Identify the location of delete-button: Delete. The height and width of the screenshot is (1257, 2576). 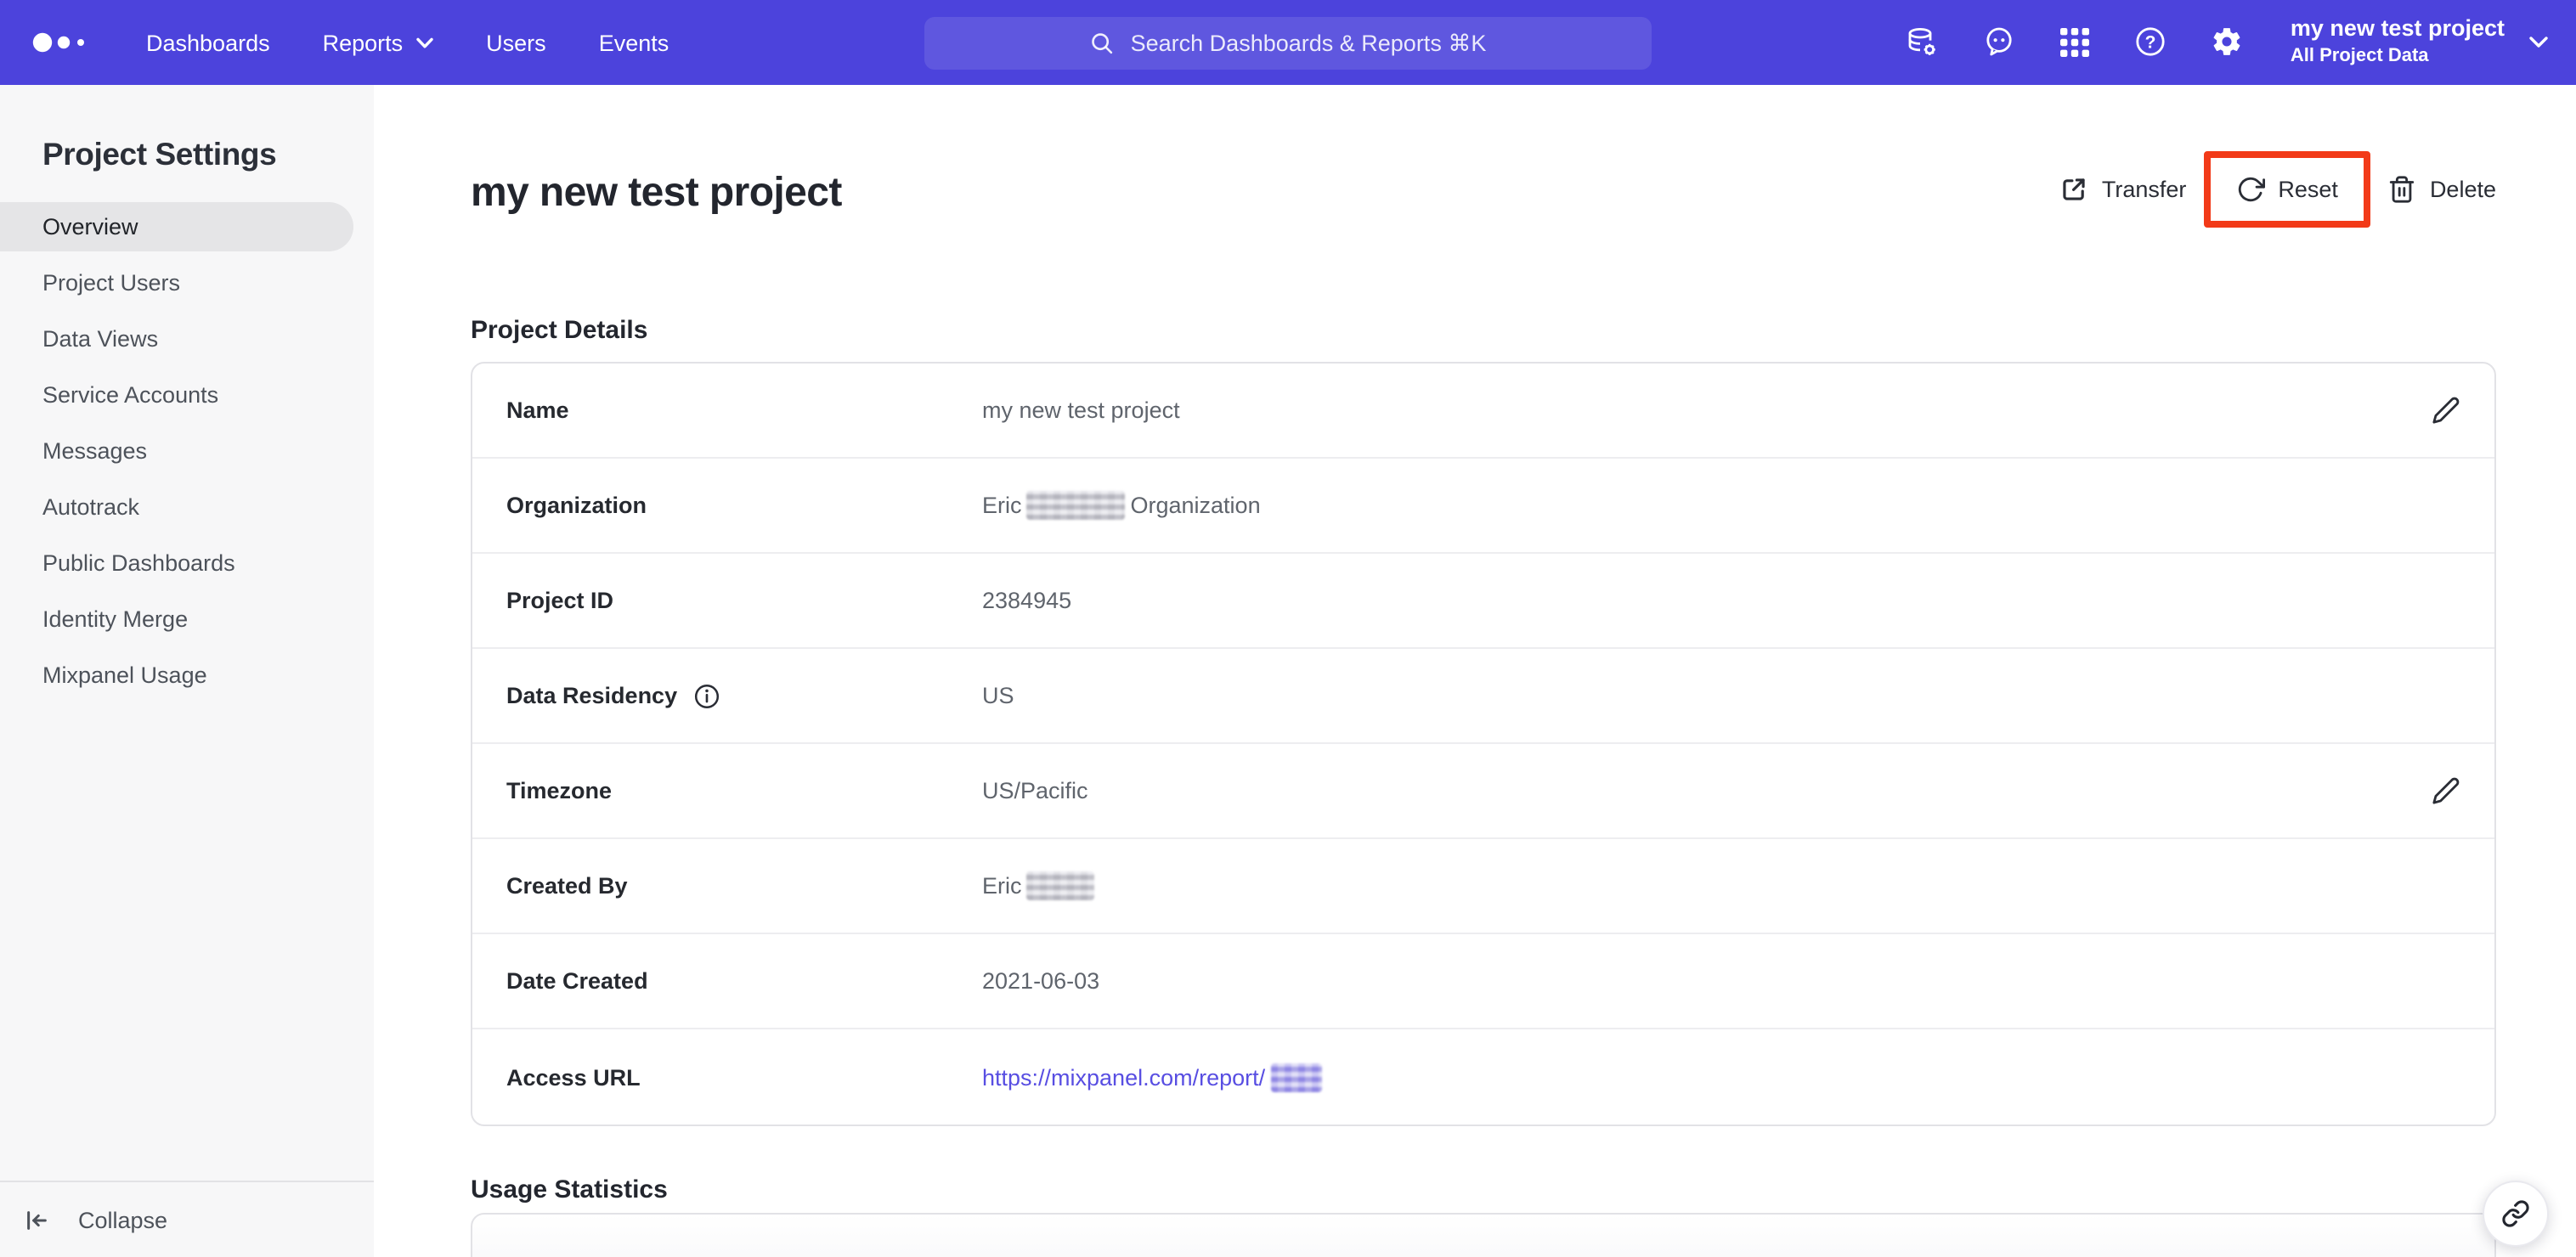
(2441, 188).